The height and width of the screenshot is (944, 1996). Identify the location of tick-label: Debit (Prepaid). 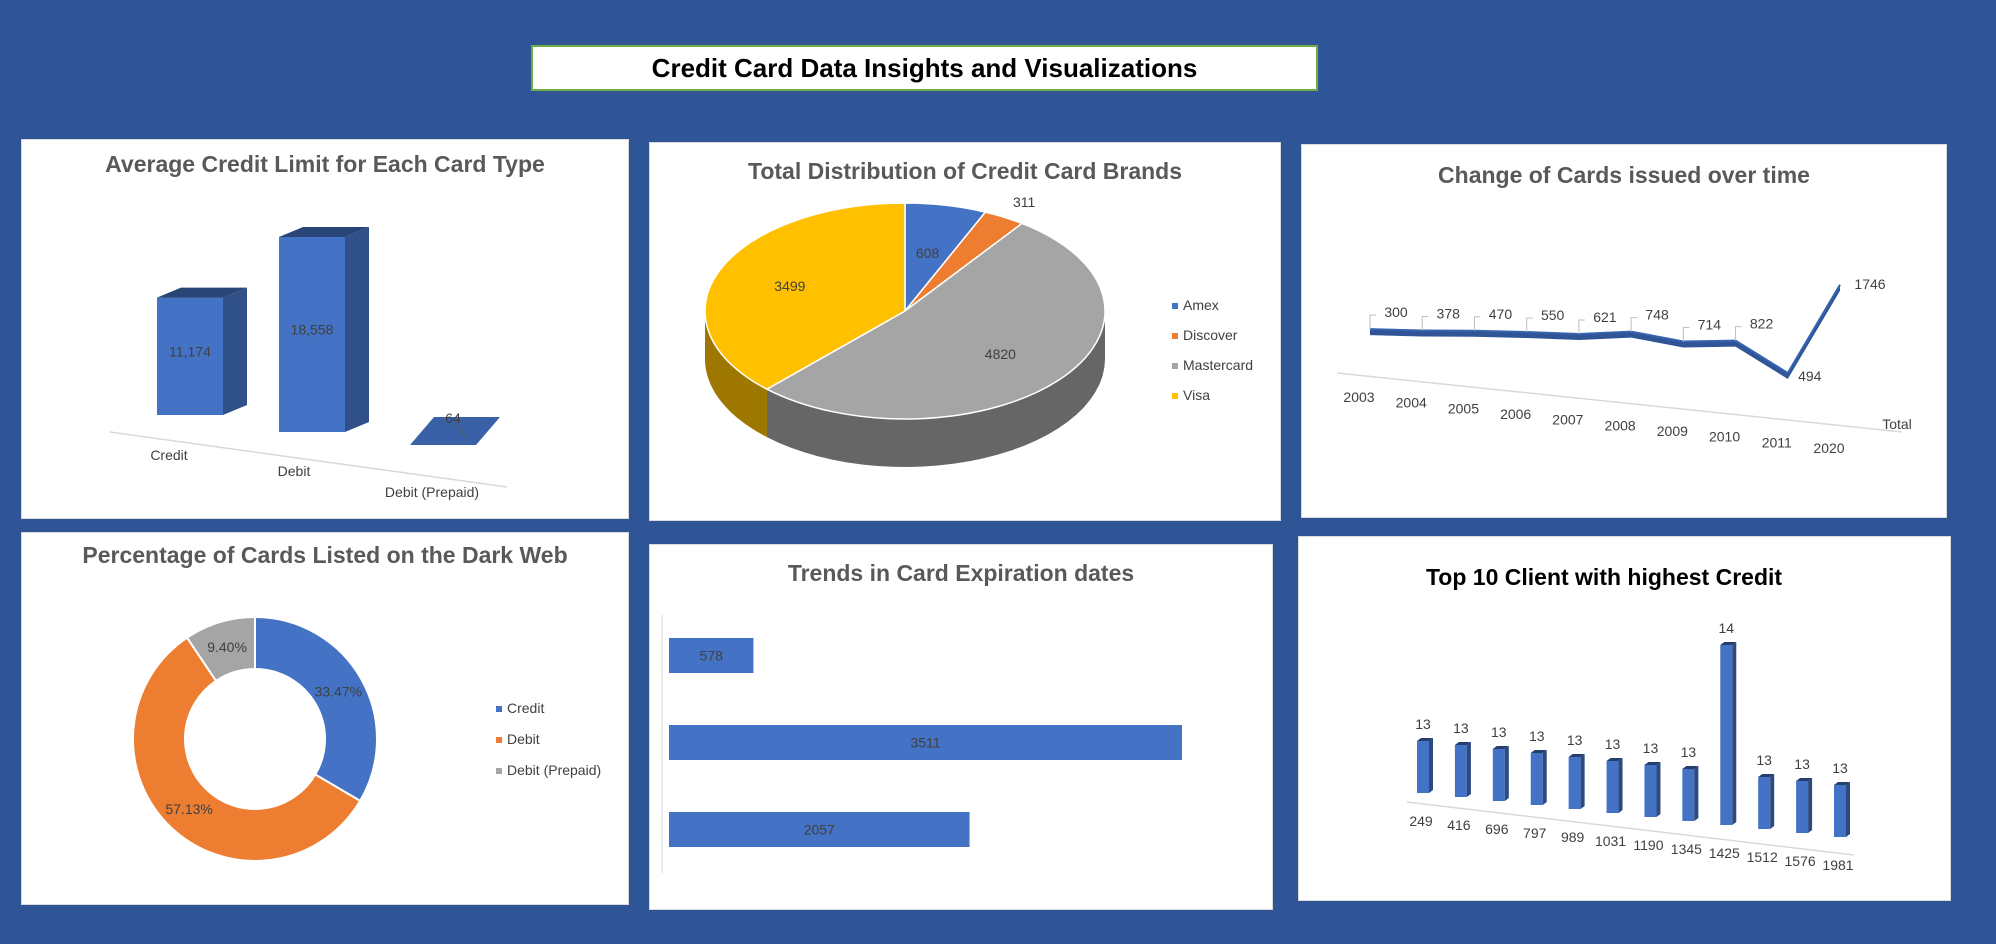
(432, 492).